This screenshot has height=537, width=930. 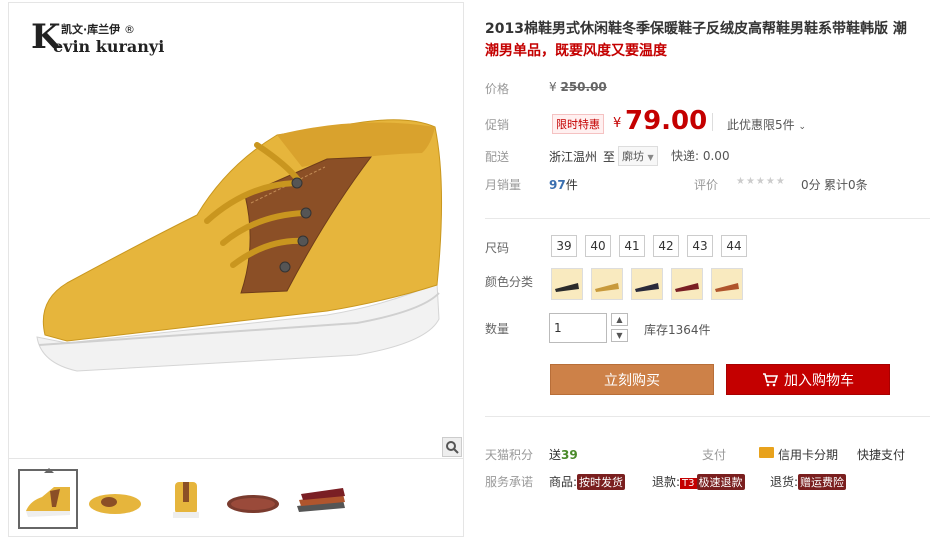 What do you see at coordinates (557, 185) in the screenshot?
I see `sales-count: 97` at bounding box center [557, 185].